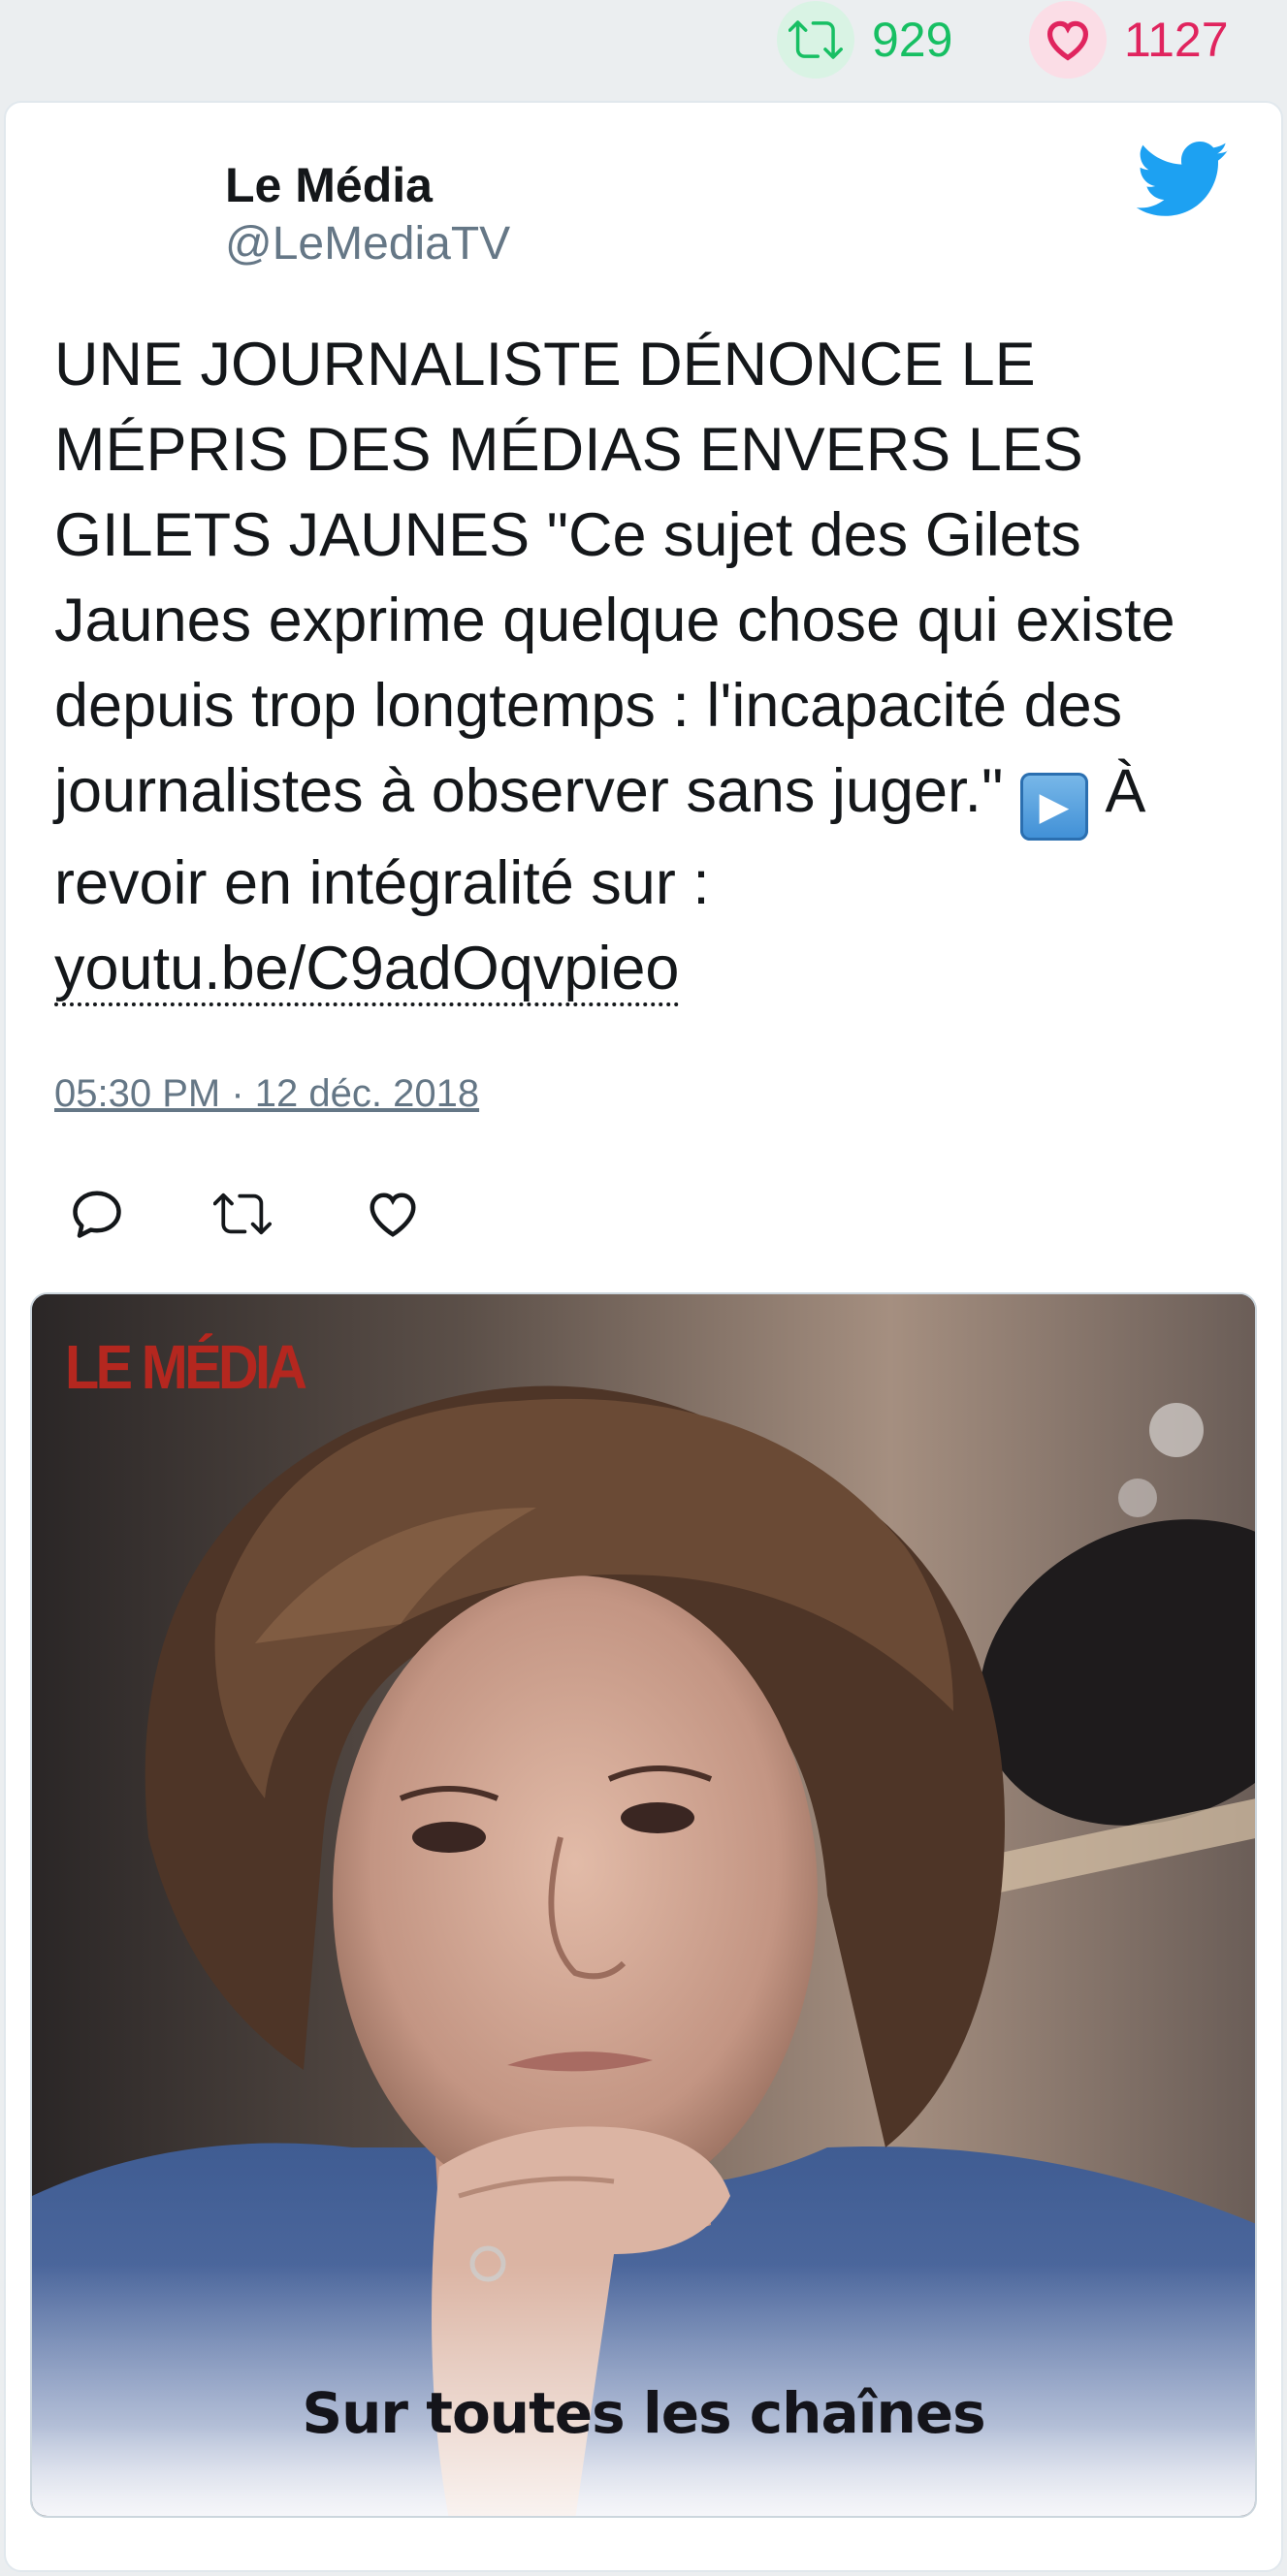  I want to click on reply-icon, so click(97, 1214).